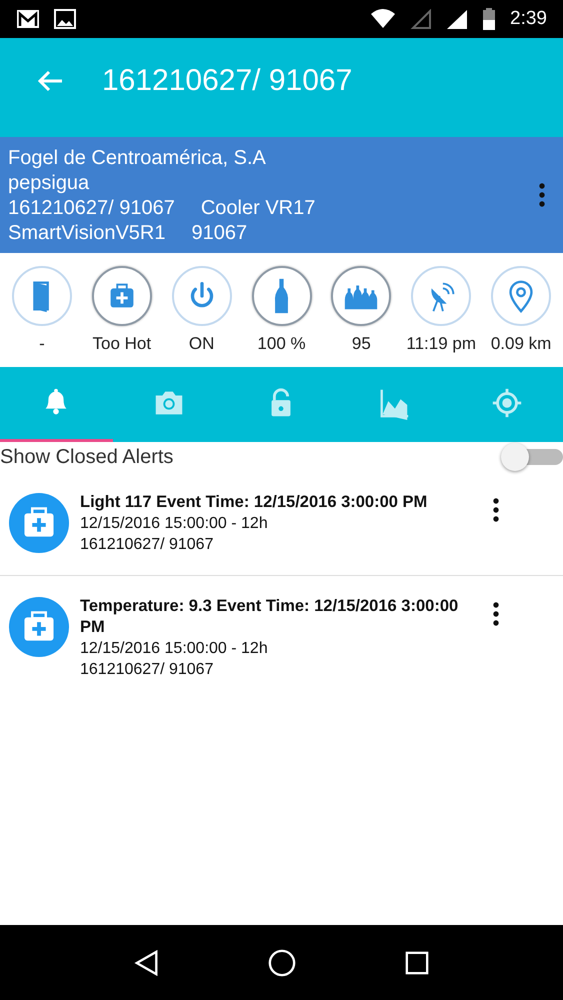  I want to click on circle-home-icon, so click(282, 962).